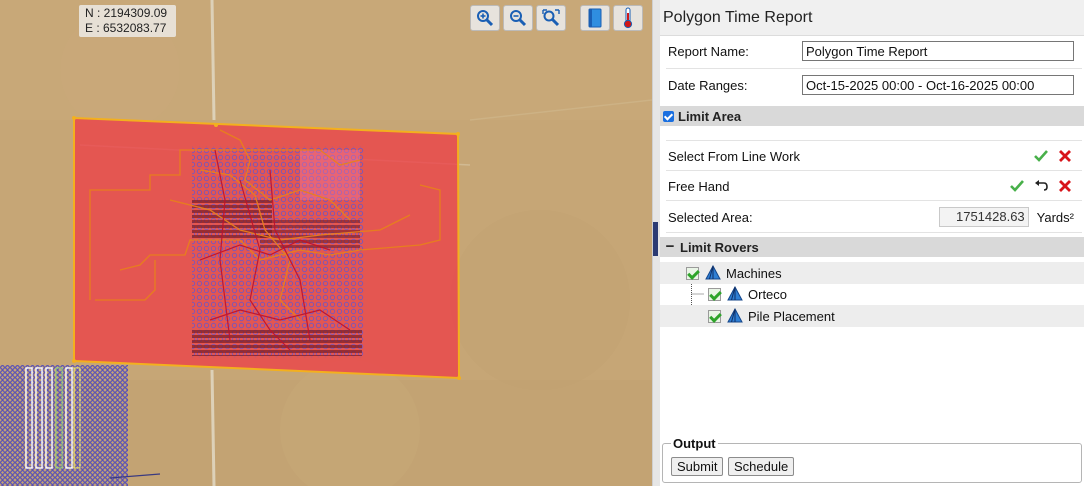  I want to click on report-name-label: Report Name:, so click(708, 51).